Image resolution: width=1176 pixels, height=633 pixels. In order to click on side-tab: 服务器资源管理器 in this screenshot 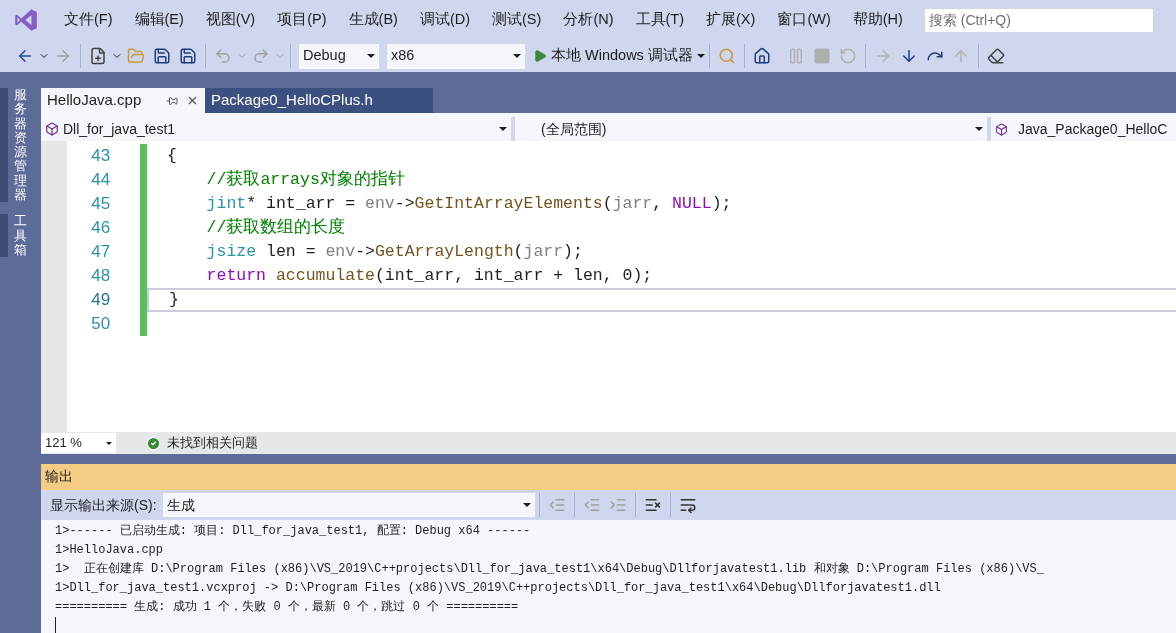, I will do `click(13, 145)`.